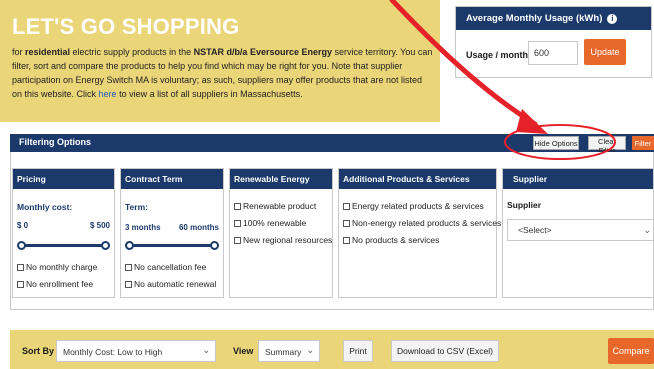  Describe the element at coordinates (172, 245) in the screenshot. I see `term-slider-track` at that location.